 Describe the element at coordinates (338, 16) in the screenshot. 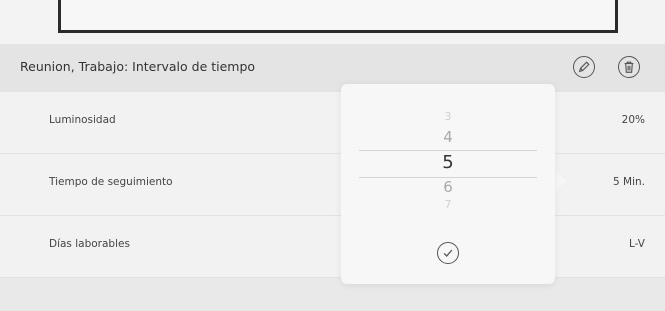

I see `preview-frame` at that location.